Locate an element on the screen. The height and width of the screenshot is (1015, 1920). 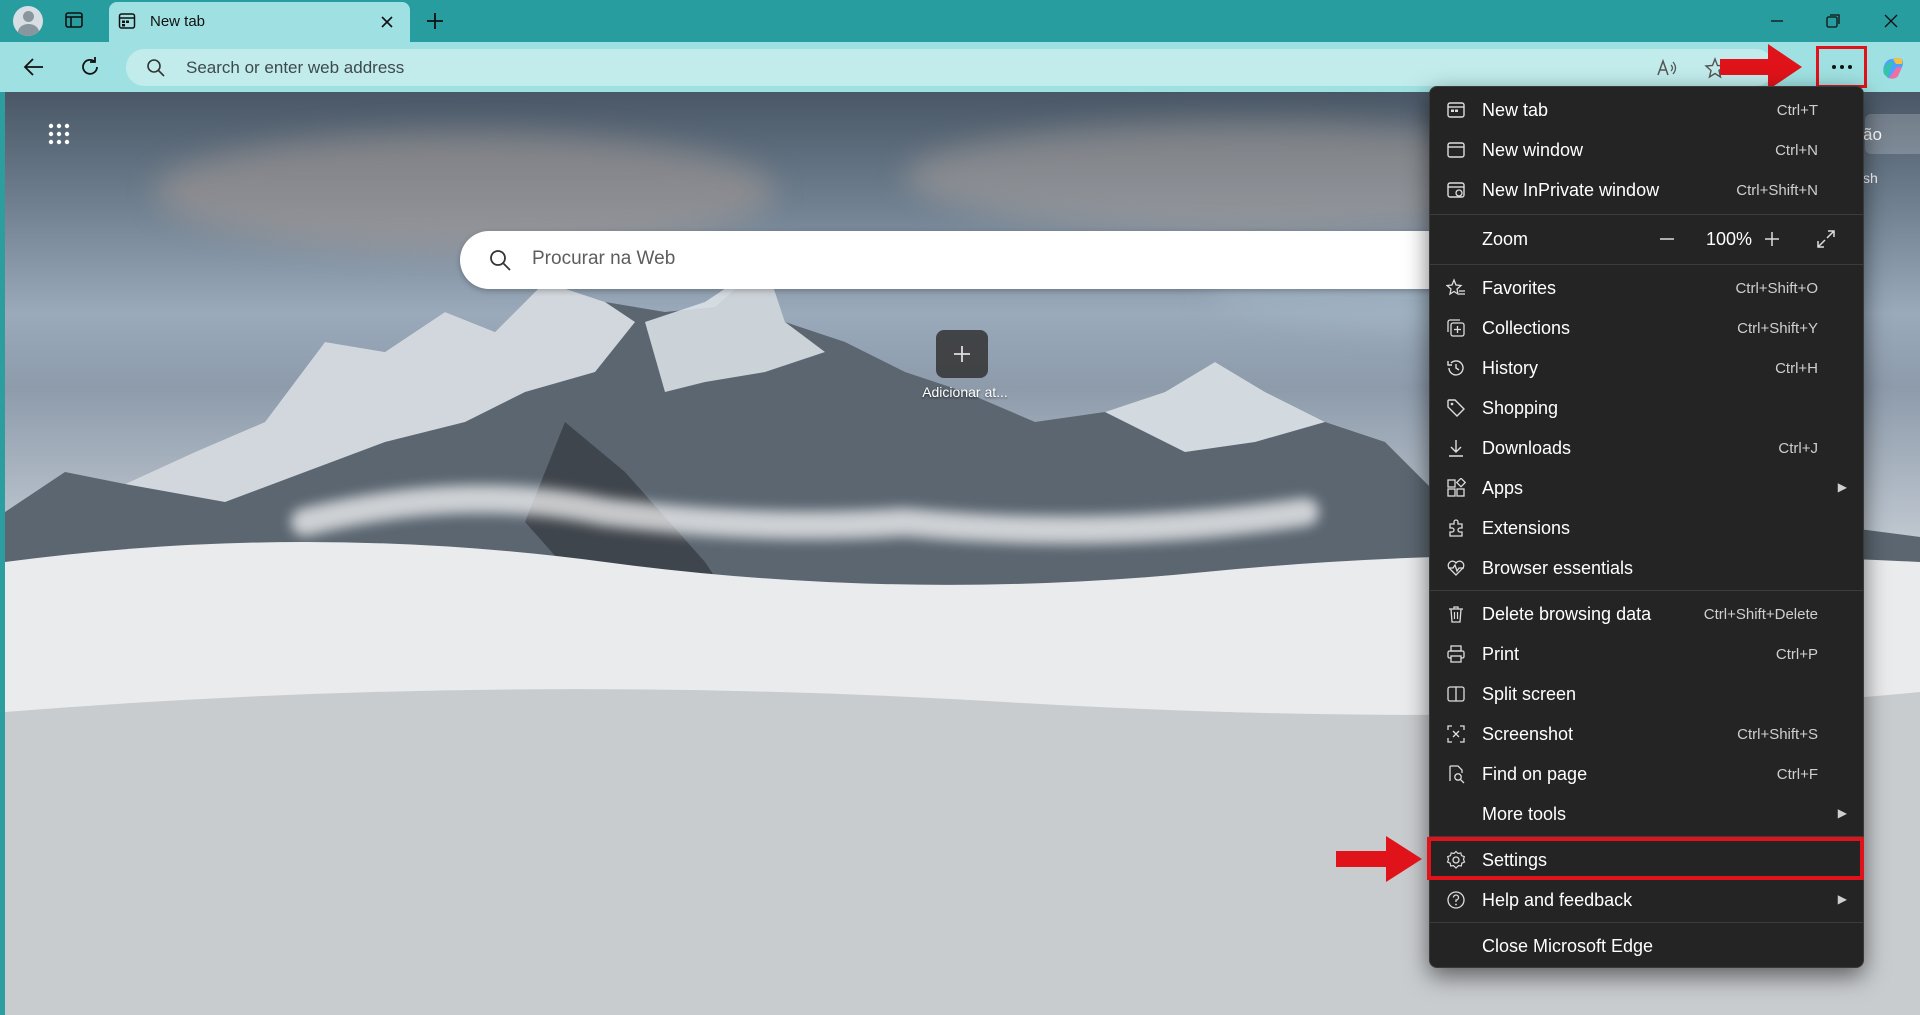
trash-icon is located at coordinates (1456, 614).